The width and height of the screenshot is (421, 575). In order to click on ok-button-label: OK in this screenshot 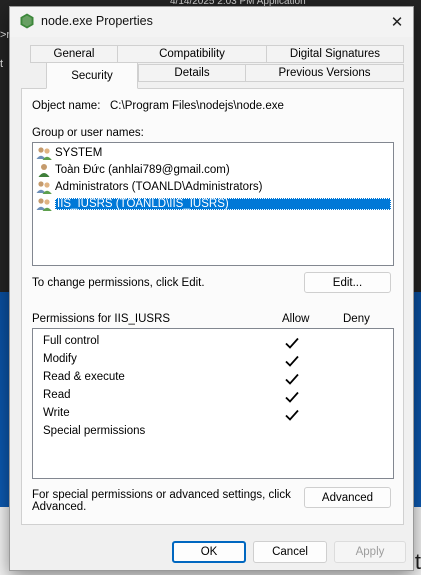, I will do `click(209, 552)`.